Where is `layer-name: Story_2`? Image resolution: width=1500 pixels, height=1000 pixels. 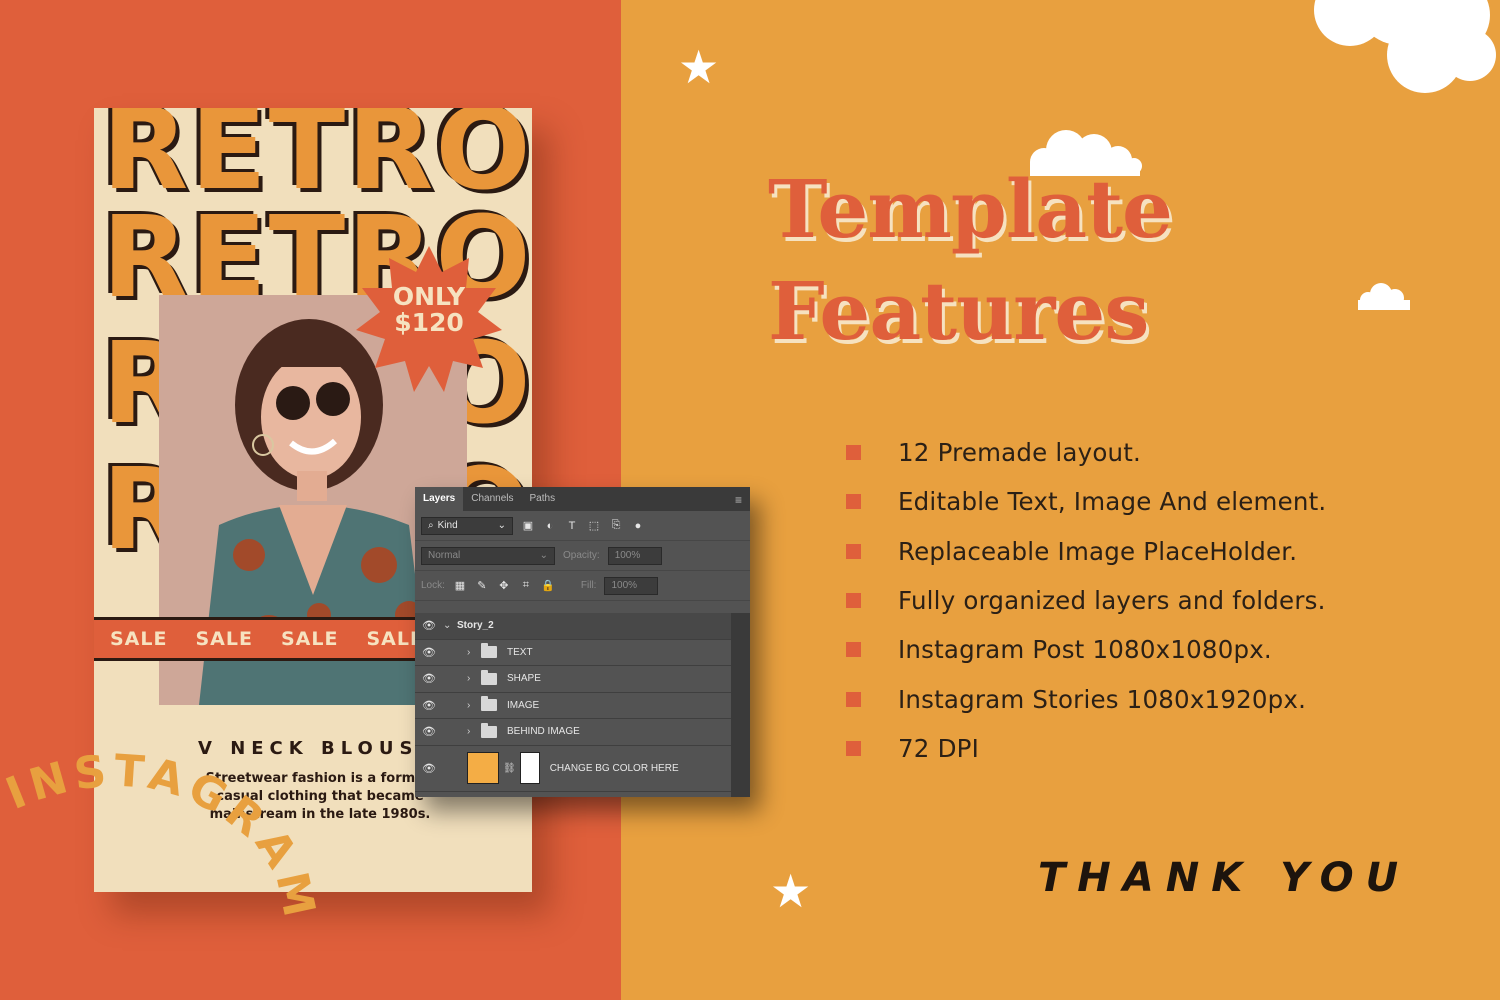
layer-name: Story_2 is located at coordinates (475, 626).